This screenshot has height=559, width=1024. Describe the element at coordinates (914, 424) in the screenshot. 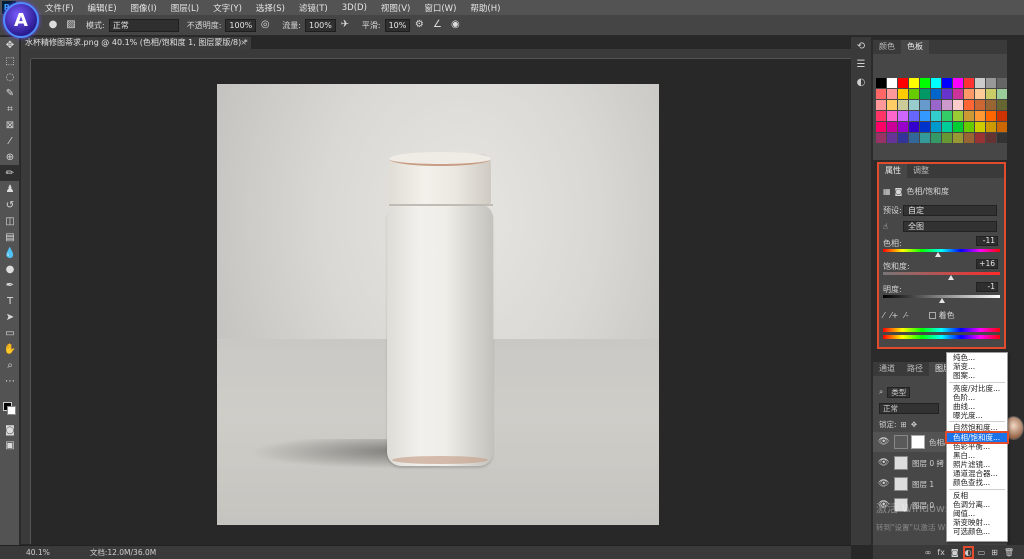

I see `lock-position-icon: ✥` at that location.